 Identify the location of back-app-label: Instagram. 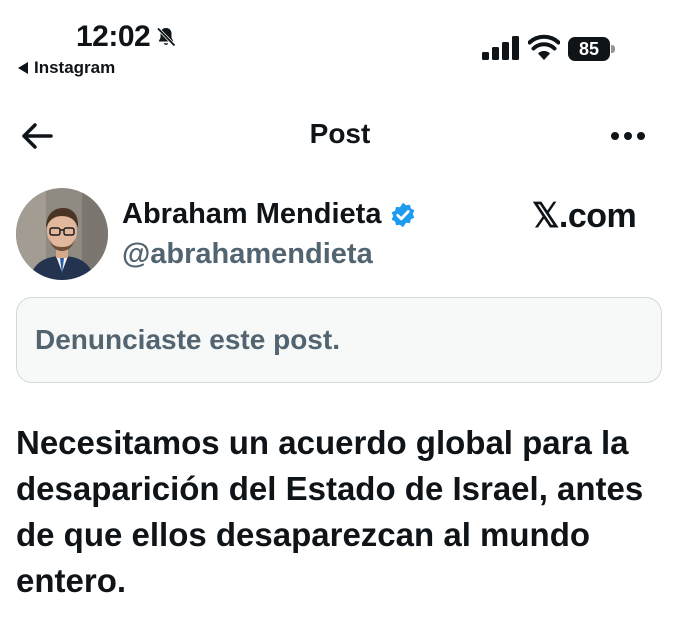
(75, 67).